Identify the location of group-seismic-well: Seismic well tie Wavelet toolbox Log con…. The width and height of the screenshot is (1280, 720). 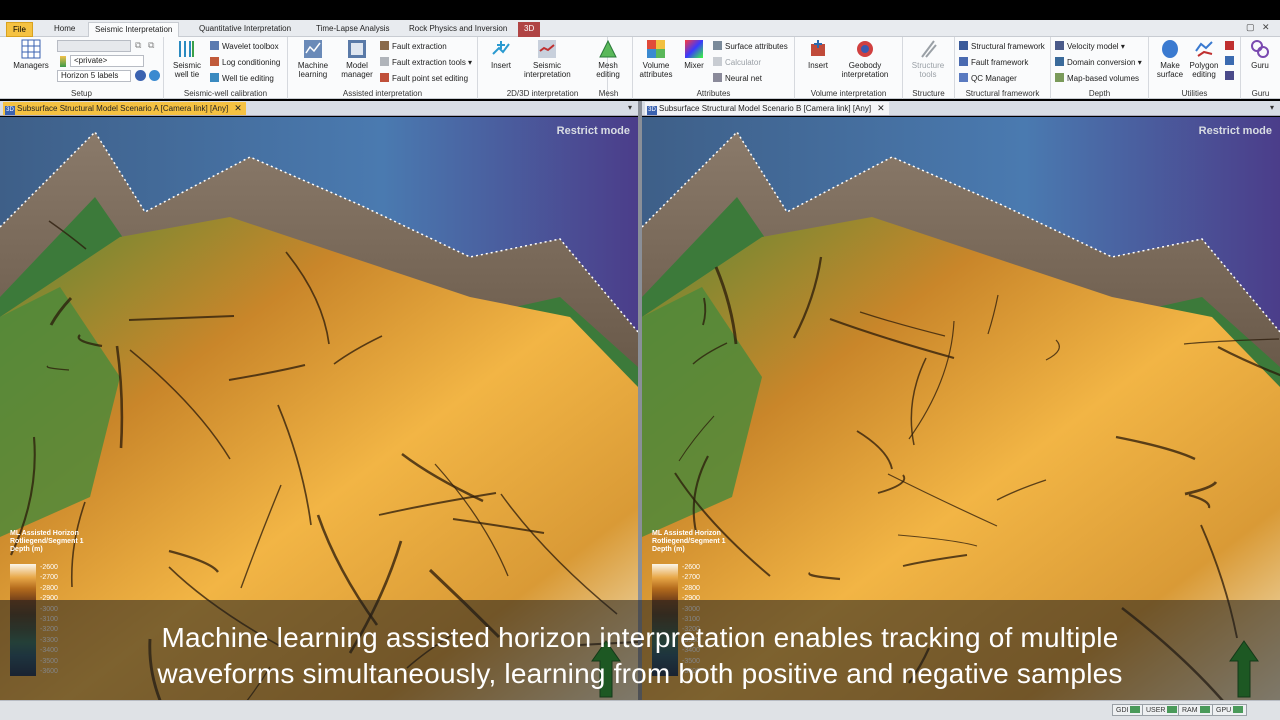
(226, 68).